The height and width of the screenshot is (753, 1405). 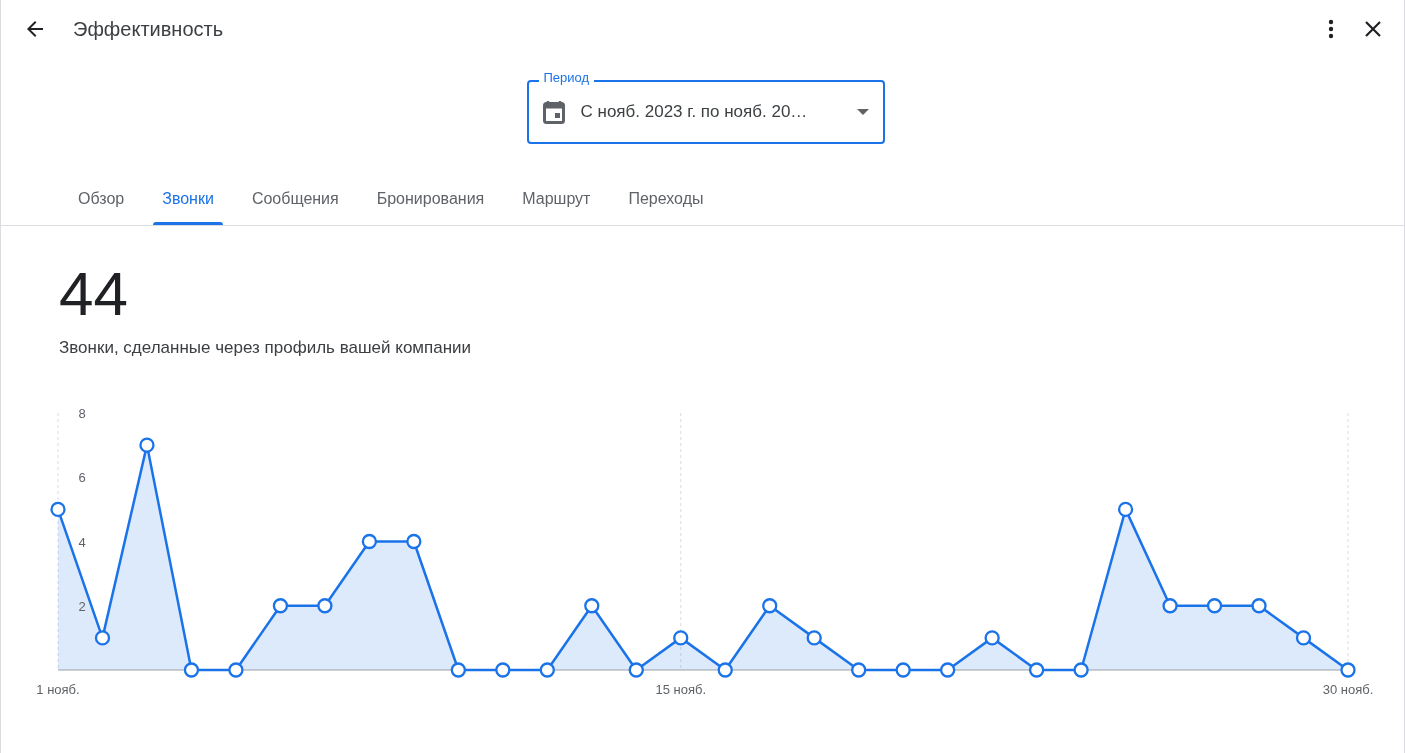 I want to click on field-label: Период, so click(x=566, y=78).